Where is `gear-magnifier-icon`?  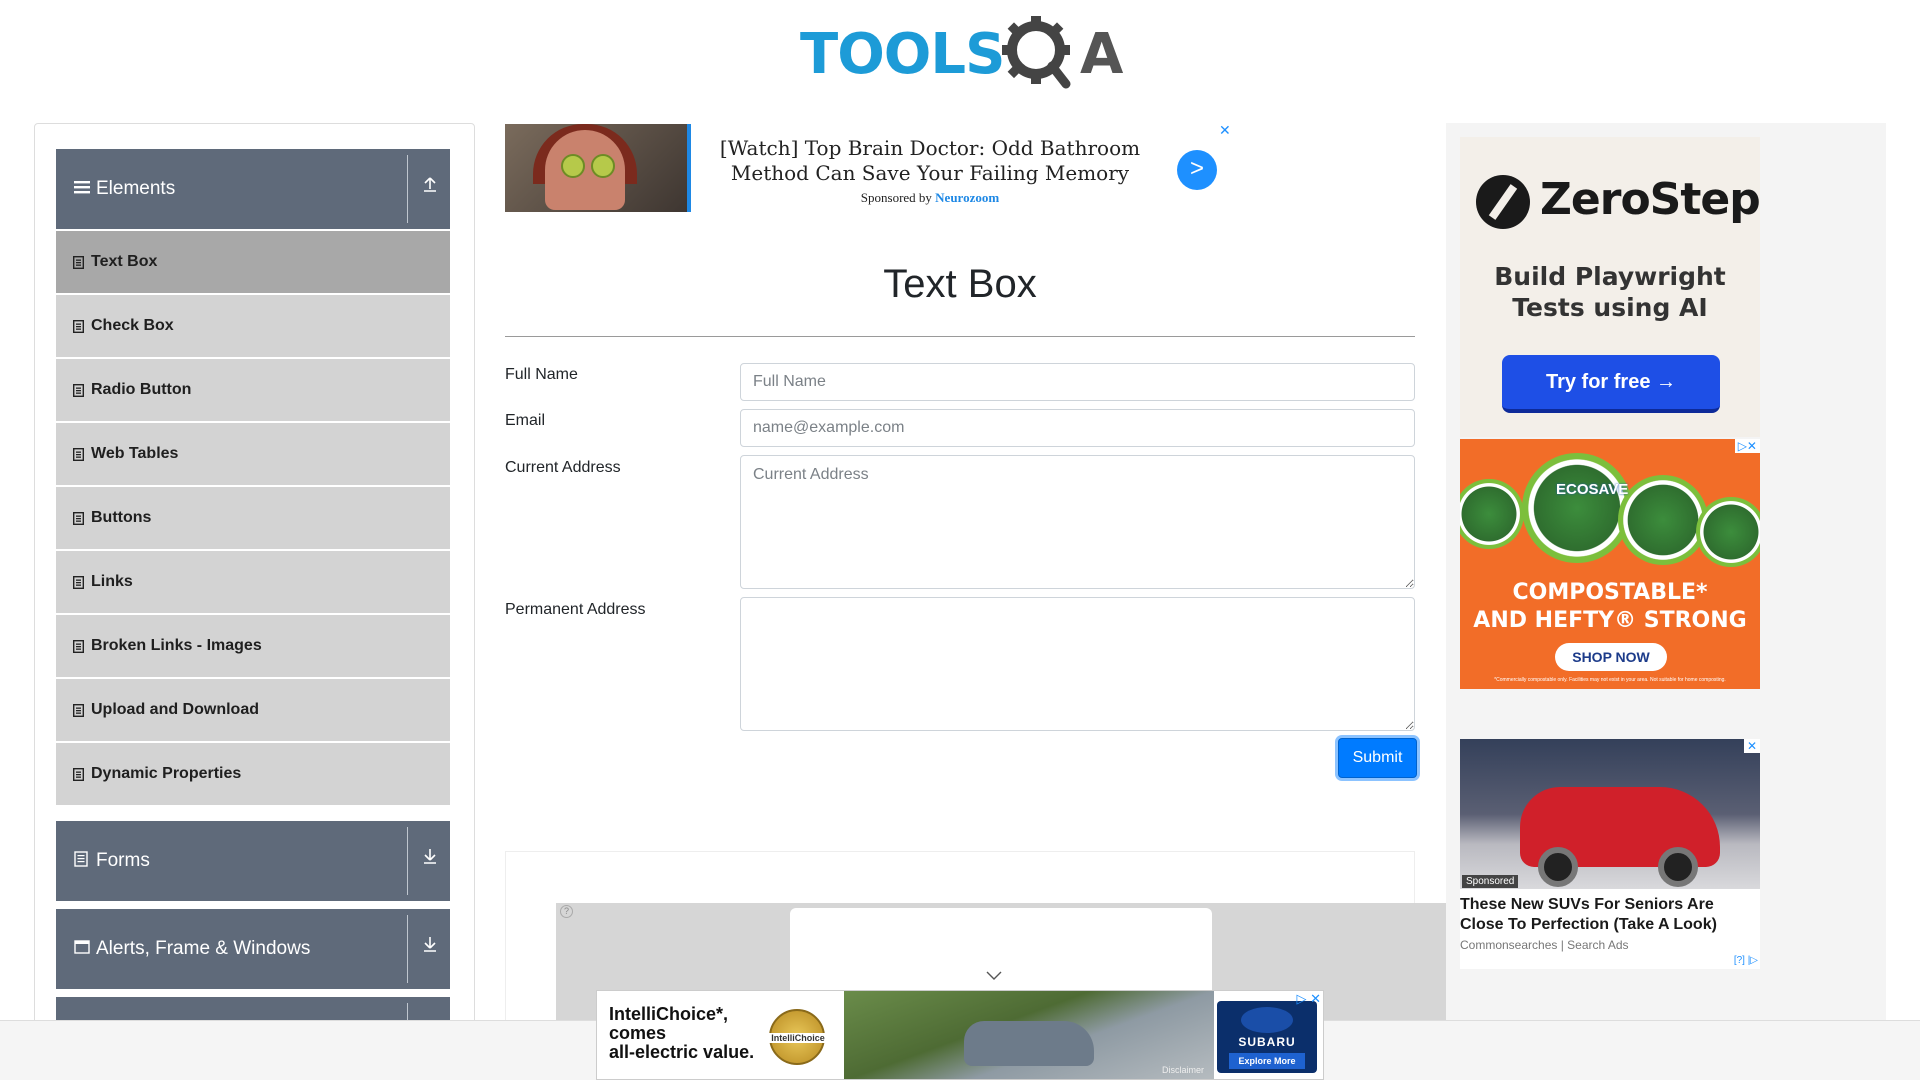
gear-magnifier-icon is located at coordinates (1036, 52).